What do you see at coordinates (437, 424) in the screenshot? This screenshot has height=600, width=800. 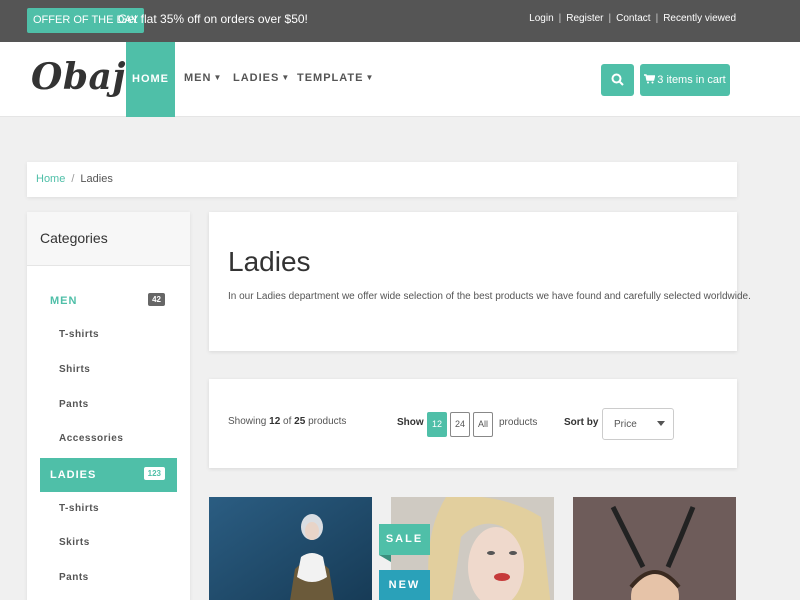 I see `per-page-12-button: 12` at bounding box center [437, 424].